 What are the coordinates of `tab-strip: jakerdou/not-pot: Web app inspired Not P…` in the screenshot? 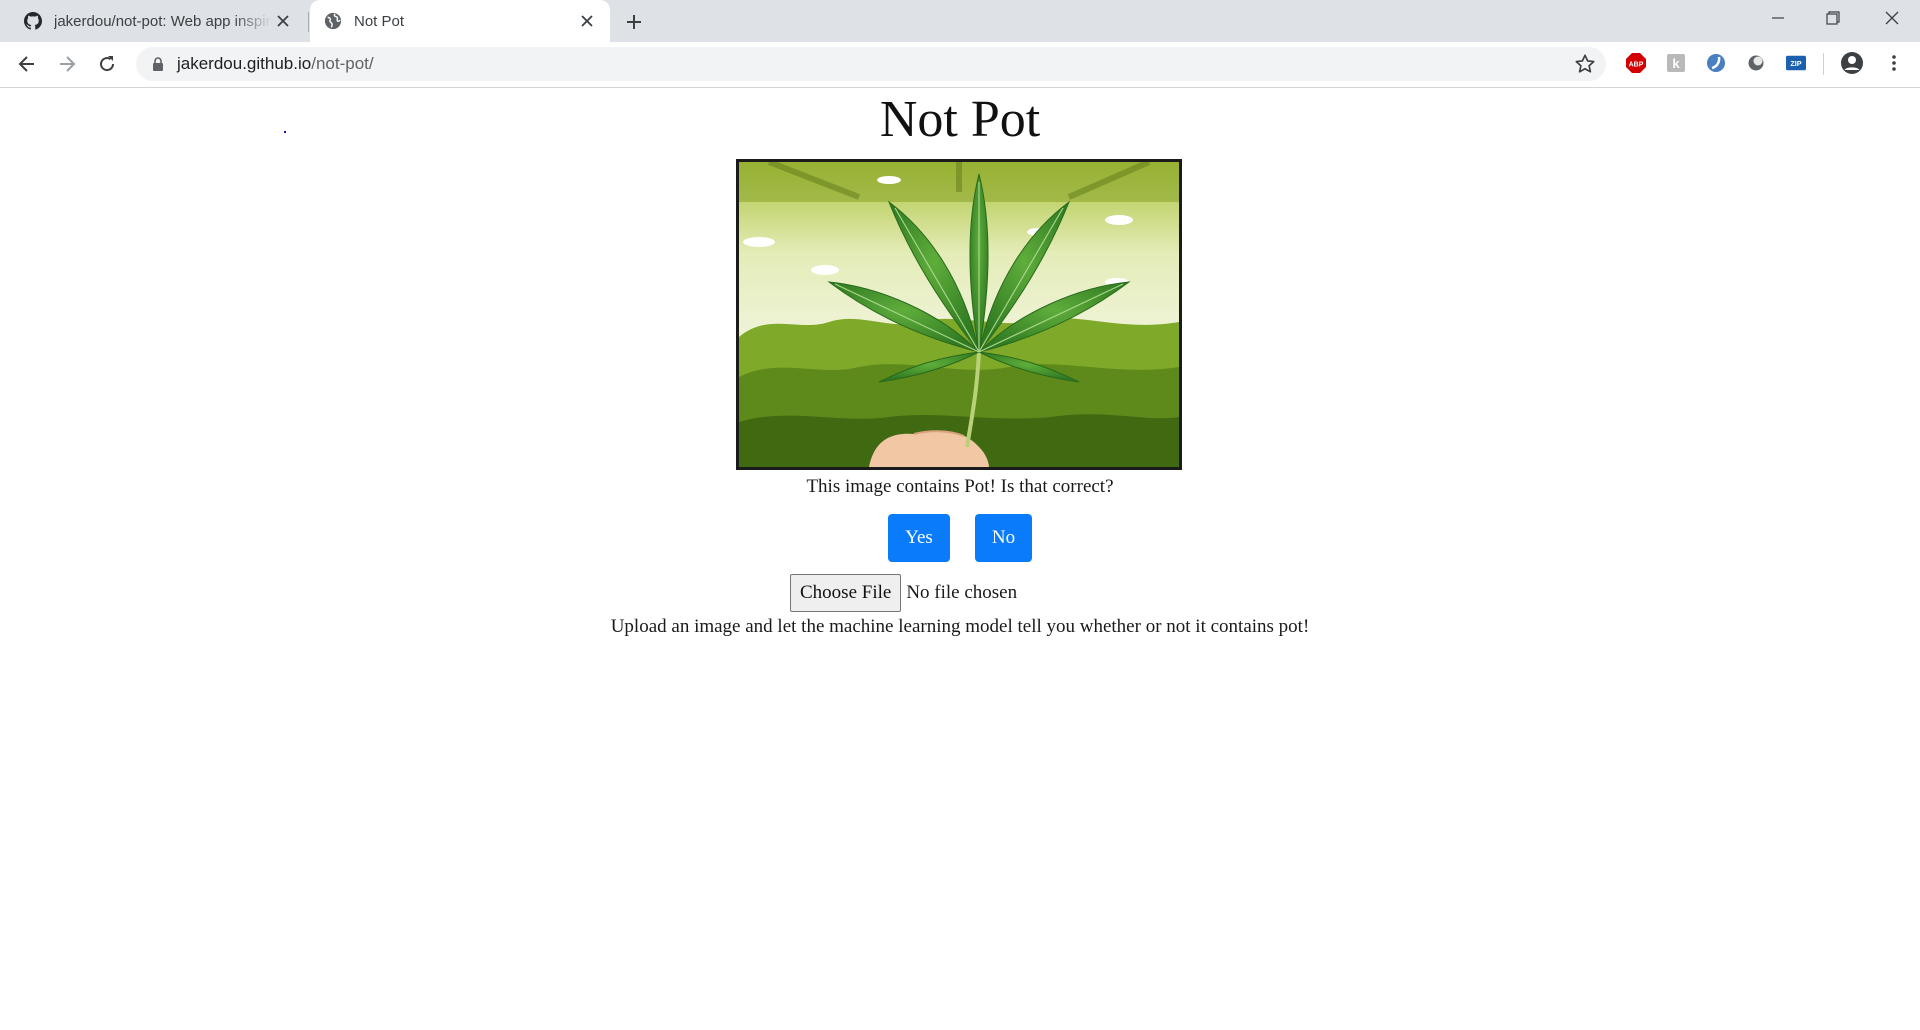 It's located at (960, 21).